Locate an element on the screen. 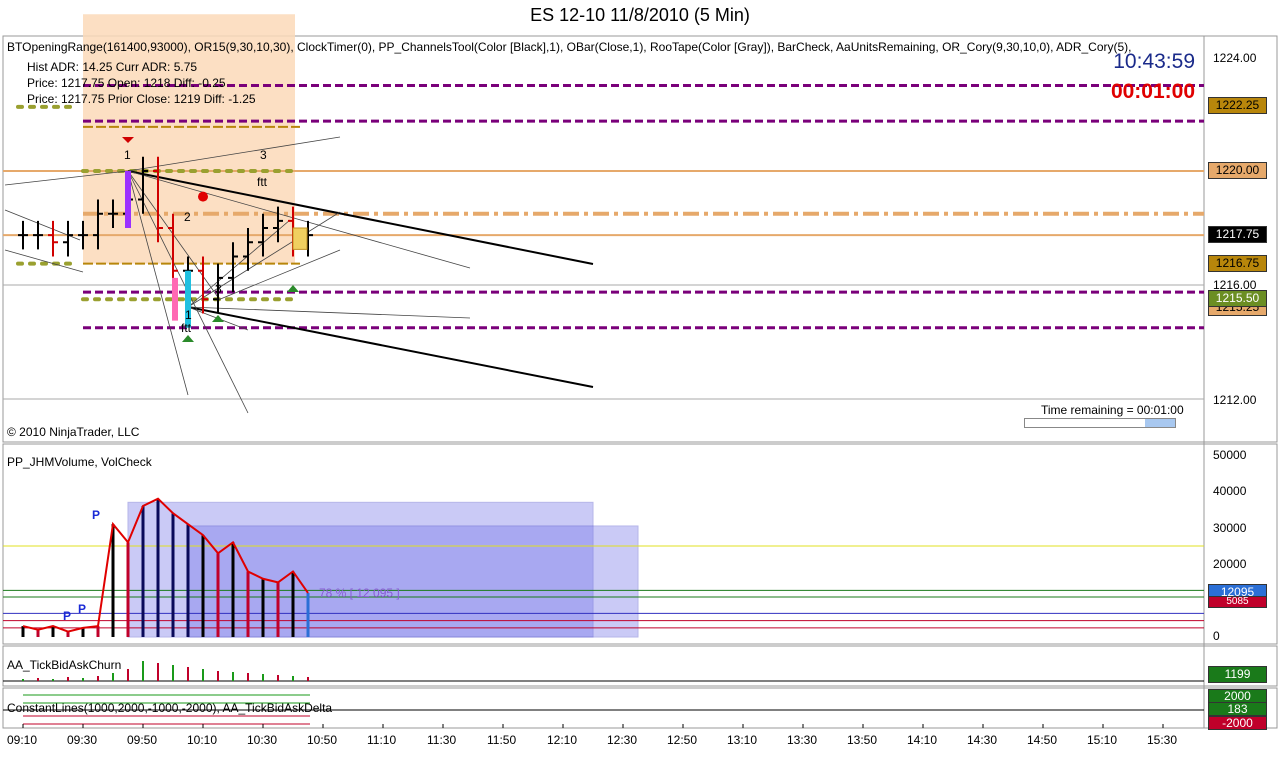 The image size is (1280, 778). time-axis-label: 12:10 is located at coordinates (562, 740).